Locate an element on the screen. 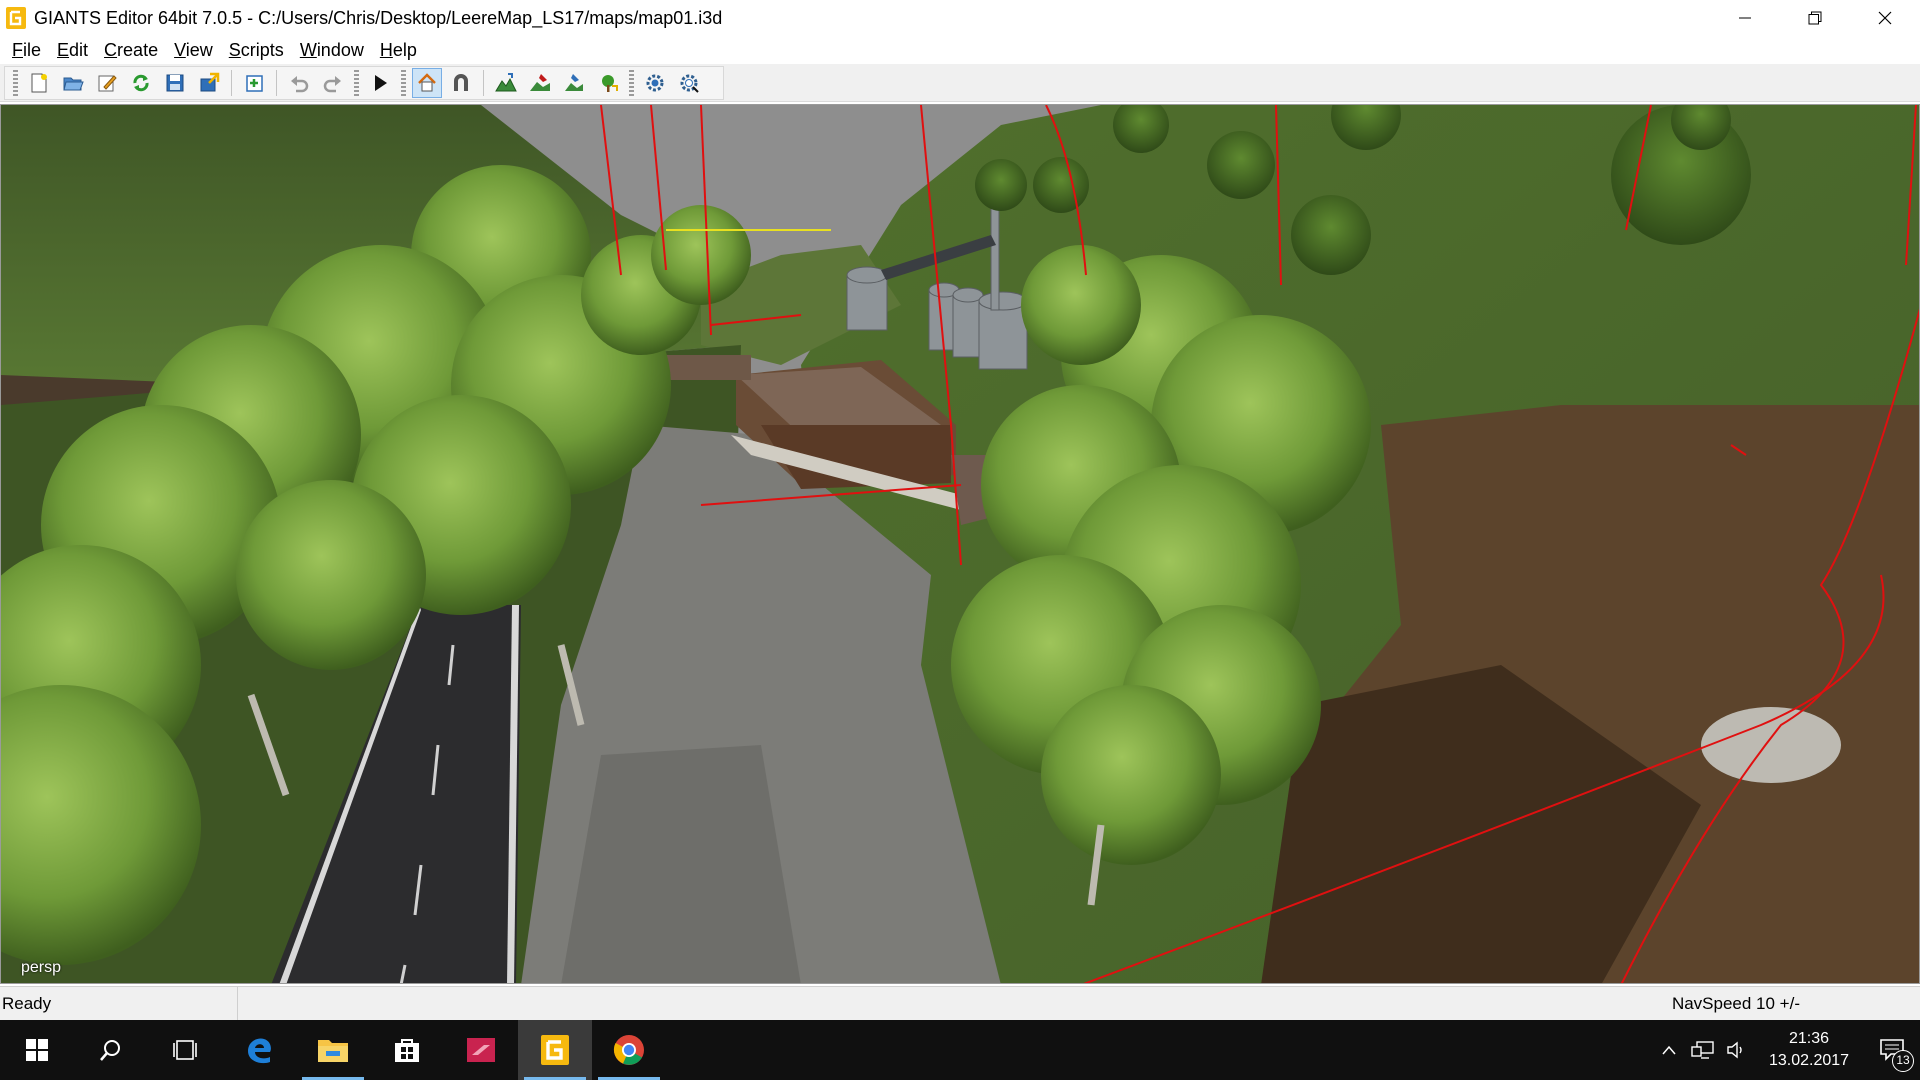 The width and height of the screenshot is (1920, 1080). toolbar is located at coordinates (960, 83).